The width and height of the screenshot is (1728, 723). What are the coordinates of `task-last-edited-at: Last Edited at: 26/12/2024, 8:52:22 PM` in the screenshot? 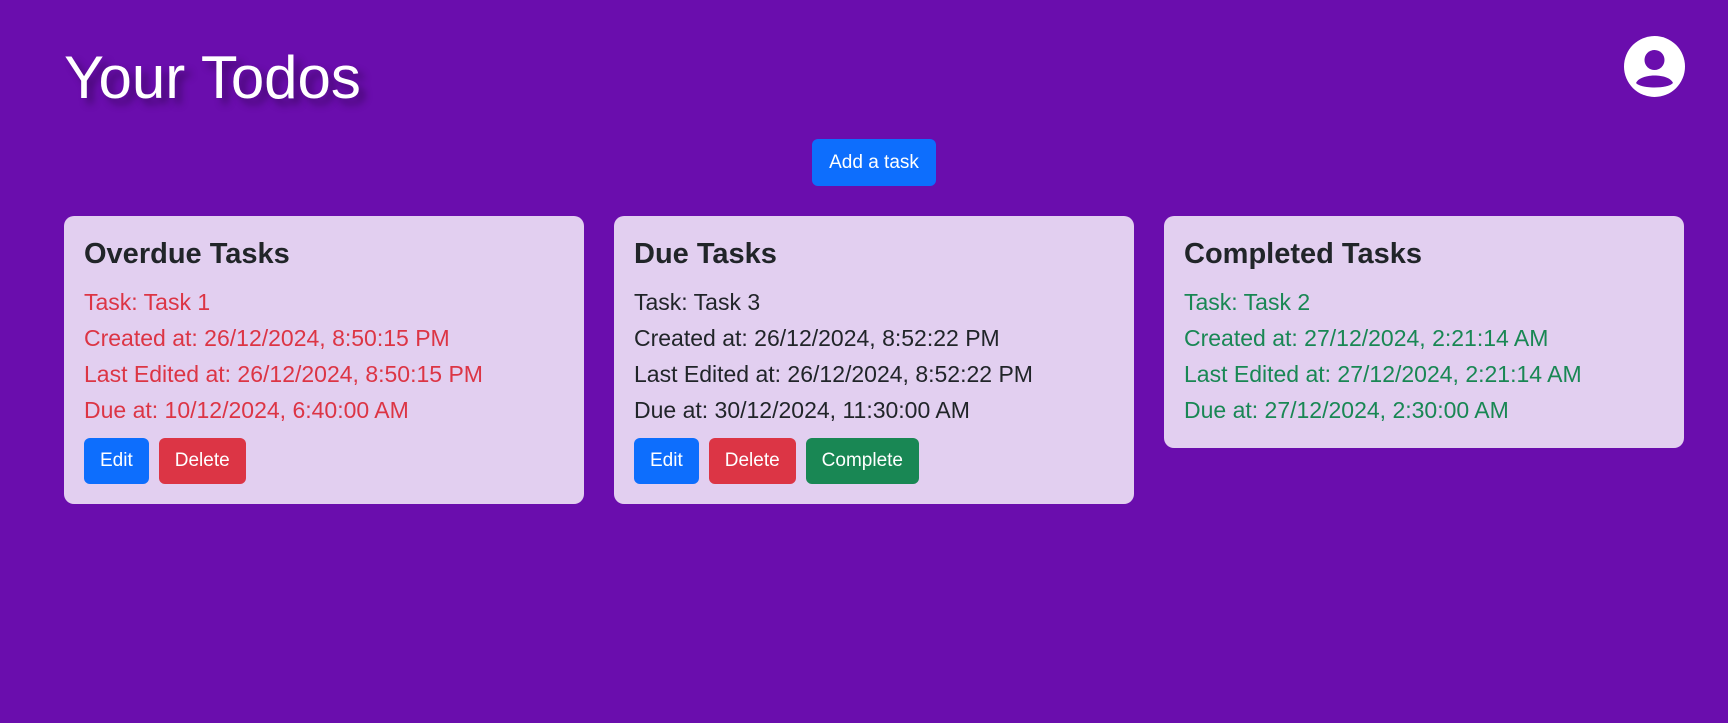 It's located at (833, 374).